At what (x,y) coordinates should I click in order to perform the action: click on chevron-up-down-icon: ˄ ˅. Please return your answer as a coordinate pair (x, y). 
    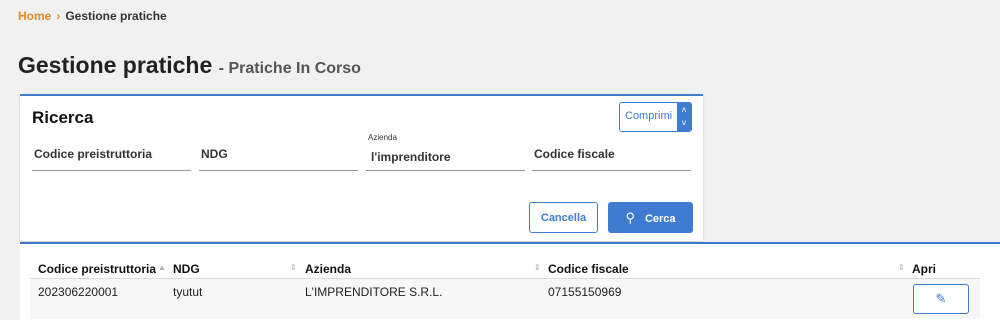
    Looking at the image, I should click on (684, 117).